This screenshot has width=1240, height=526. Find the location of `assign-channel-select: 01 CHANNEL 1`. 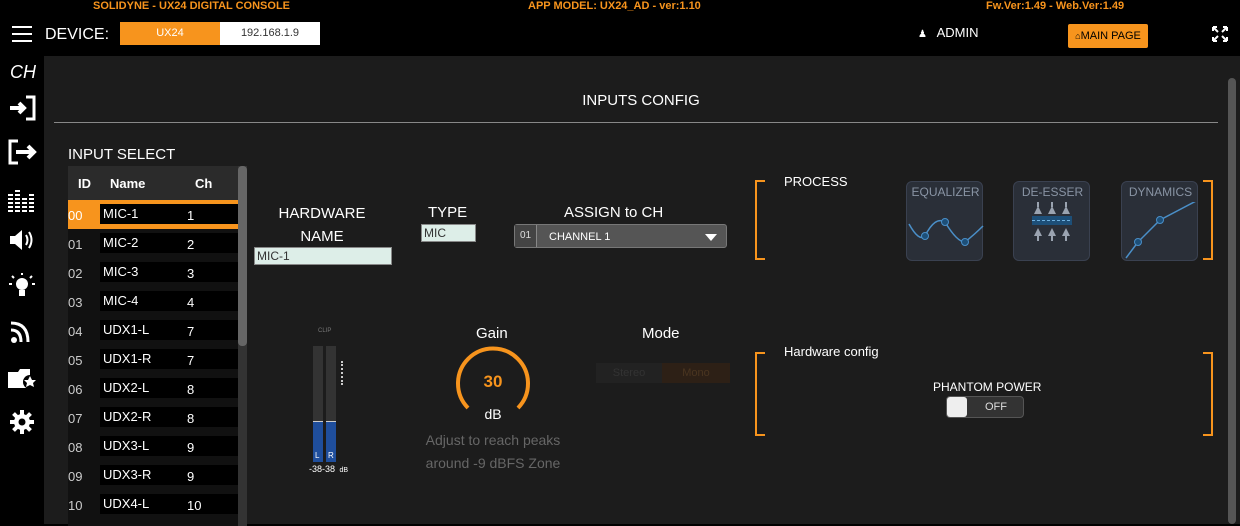

assign-channel-select: 01 CHANNEL 1 is located at coordinates (620, 236).